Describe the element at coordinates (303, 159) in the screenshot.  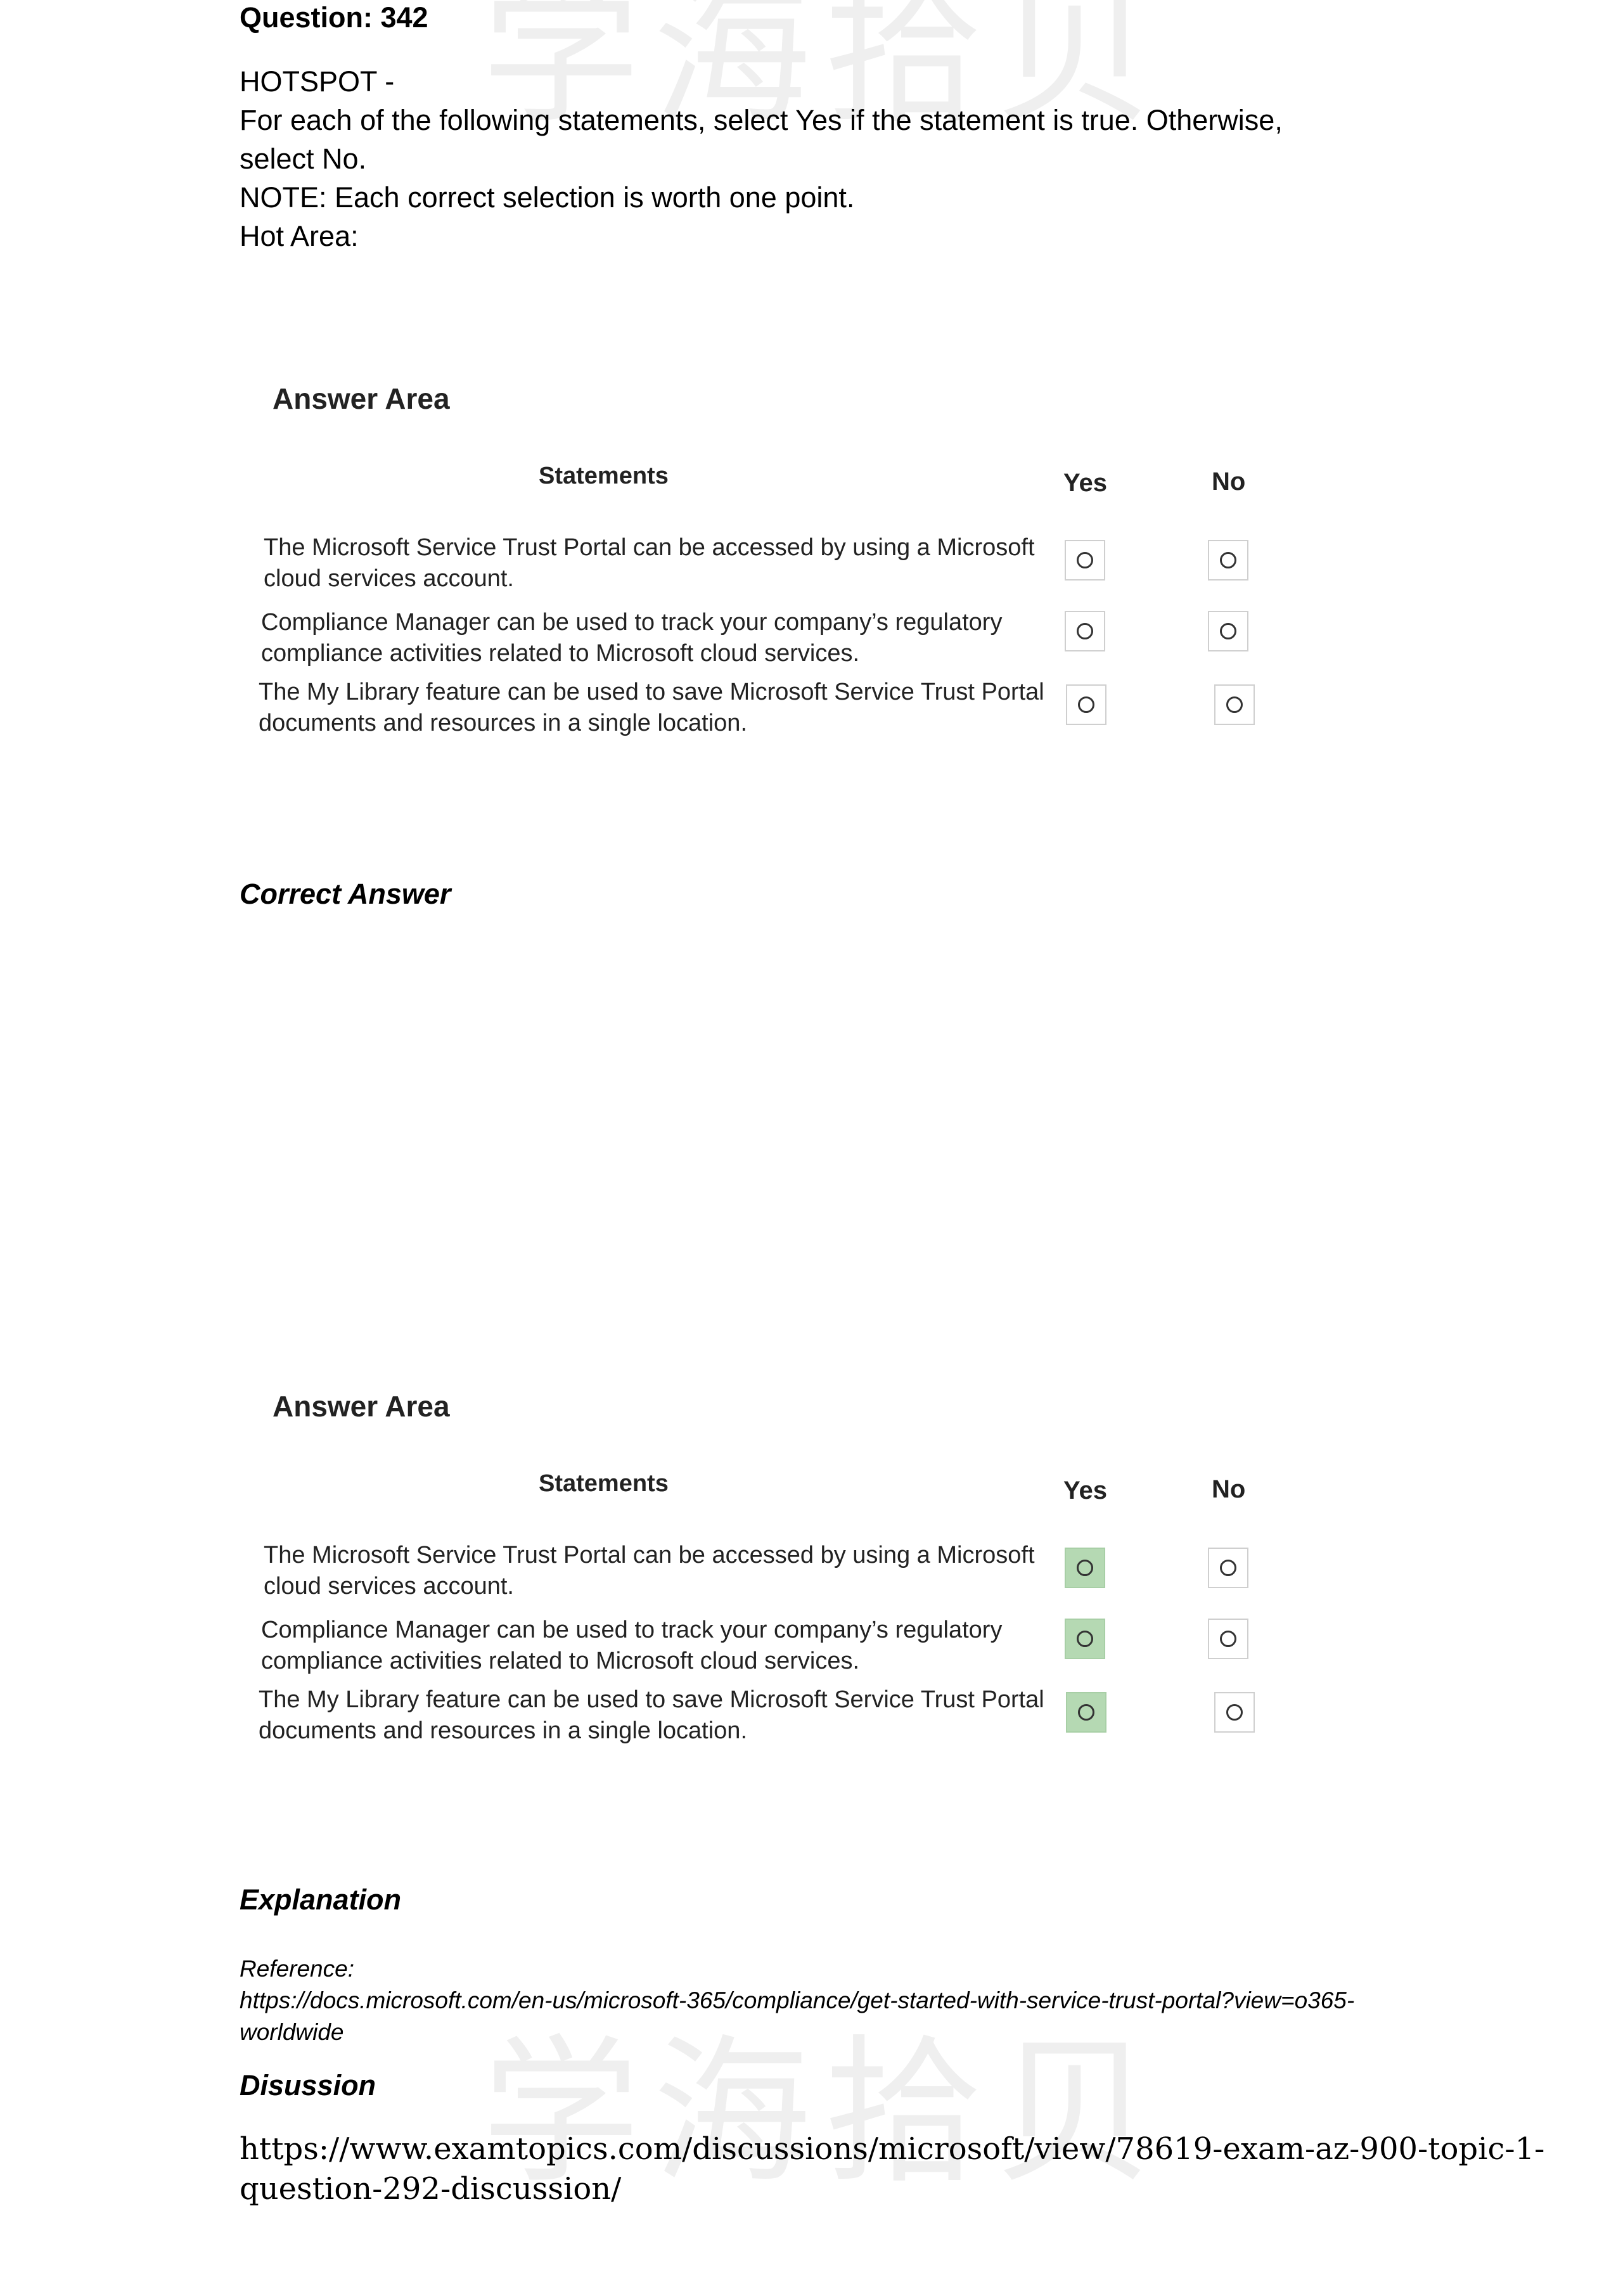
I see `intro-line: select No.` at that location.